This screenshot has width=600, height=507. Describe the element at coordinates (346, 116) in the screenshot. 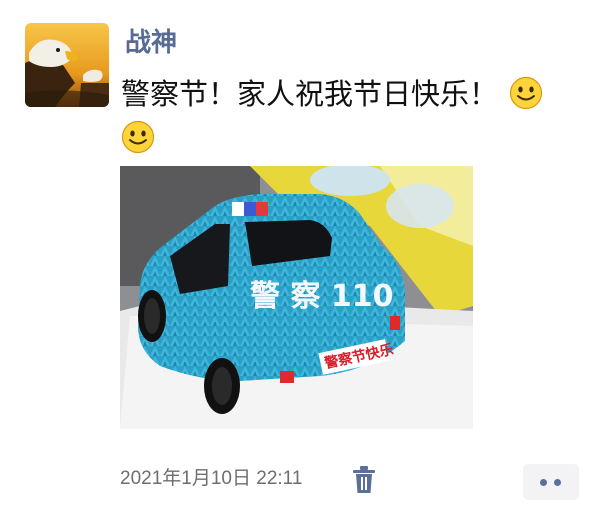

I see `post-text: 警察节！家人祝我节日快乐！` at that location.